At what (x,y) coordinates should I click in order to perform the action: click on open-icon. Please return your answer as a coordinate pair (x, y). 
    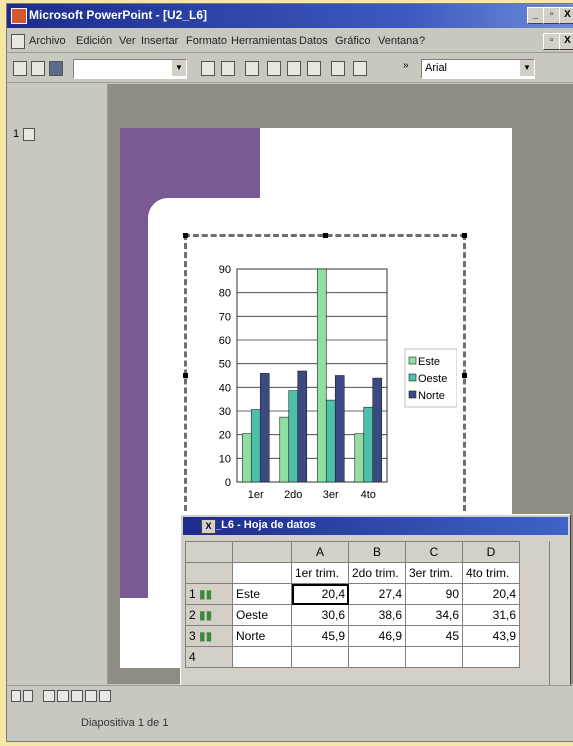
    Looking at the image, I should click on (38, 68).